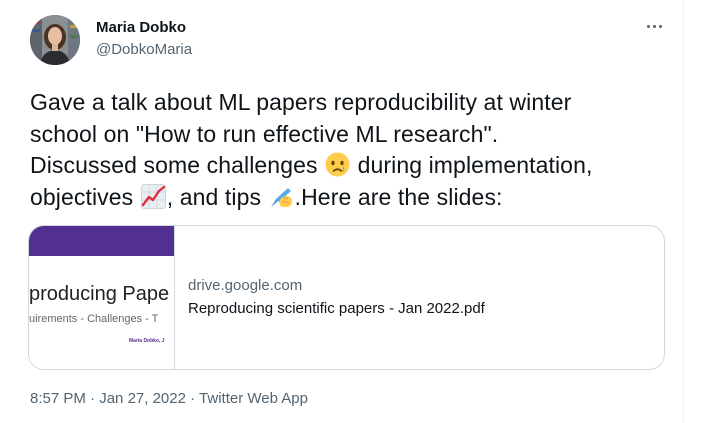 The image size is (705, 423). What do you see at coordinates (472, 165) in the screenshot?
I see `tweet-text-segment: during implementation,` at bounding box center [472, 165].